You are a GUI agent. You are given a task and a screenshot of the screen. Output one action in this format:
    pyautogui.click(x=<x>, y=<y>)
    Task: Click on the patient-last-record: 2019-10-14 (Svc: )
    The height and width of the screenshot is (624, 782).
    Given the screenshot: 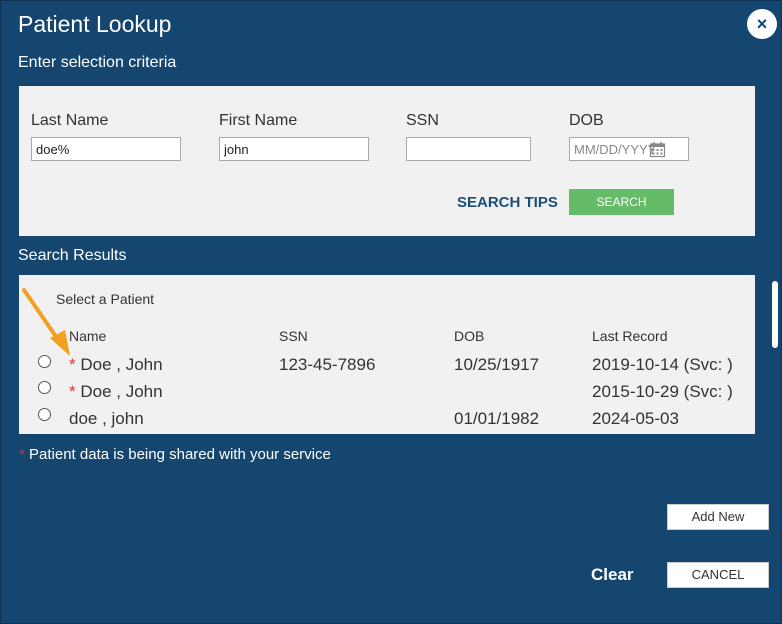 What is the action you would take?
    pyautogui.click(x=662, y=364)
    